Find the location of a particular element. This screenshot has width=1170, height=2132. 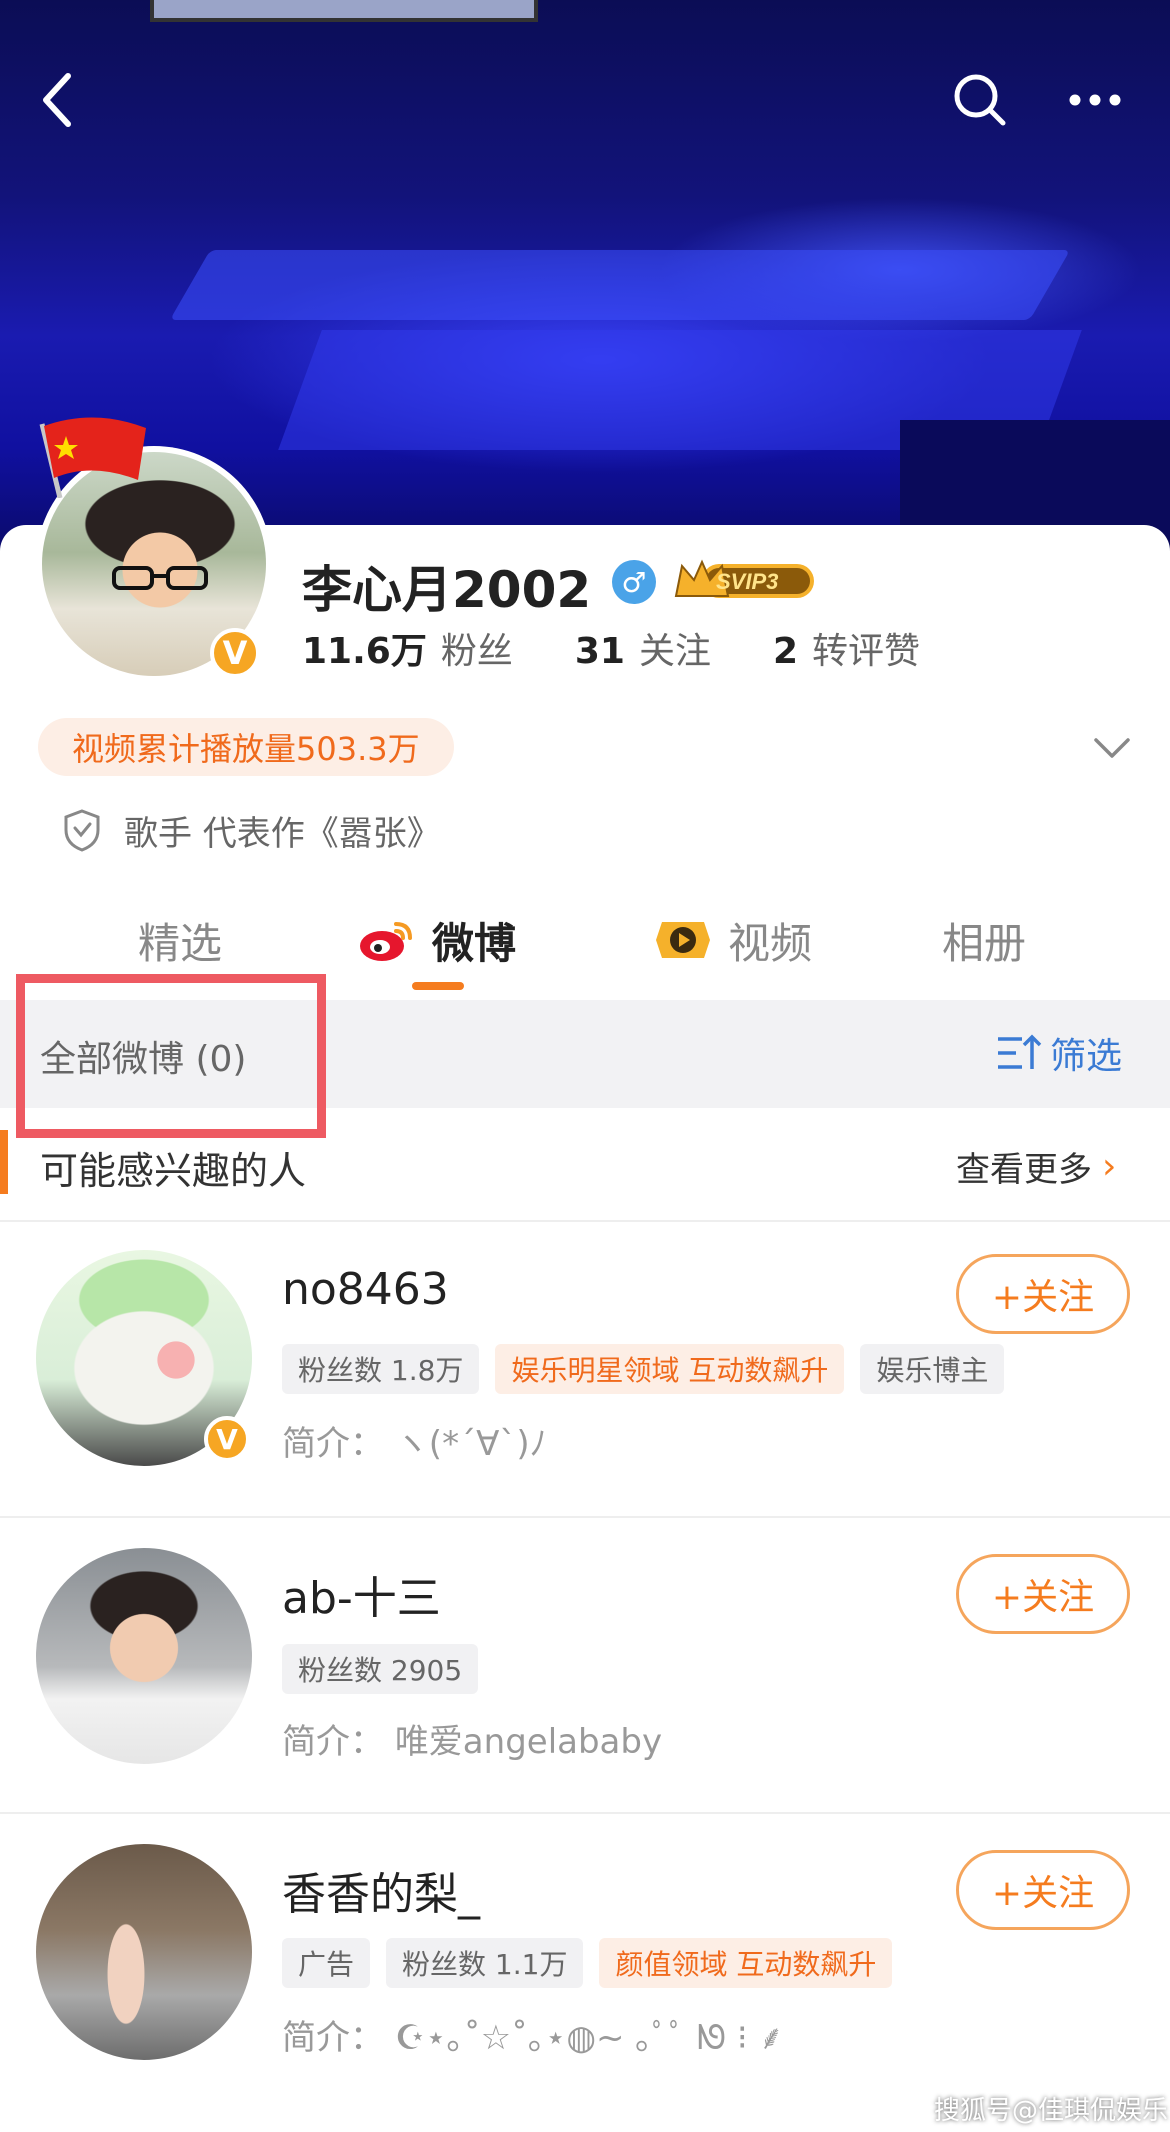

svip-label: SVIP3 is located at coordinates (747, 581).